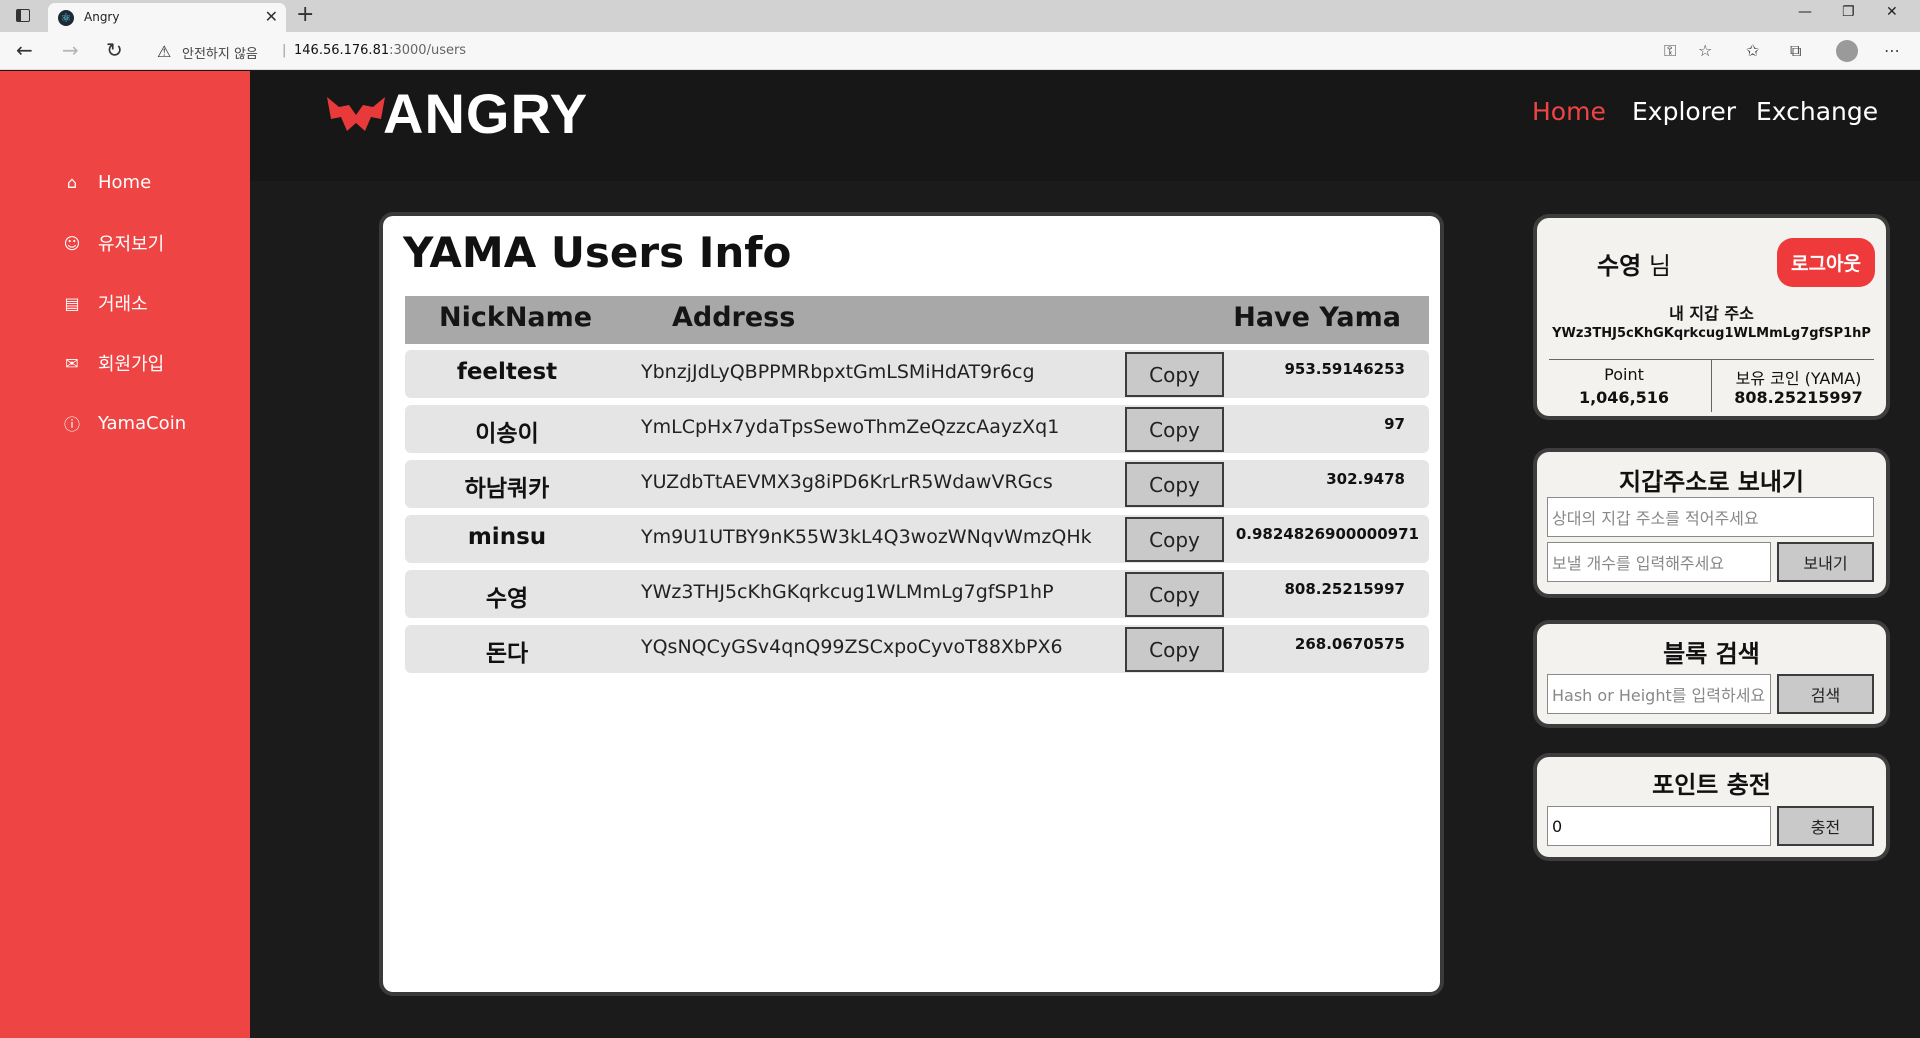  What do you see at coordinates (167, 17) in the screenshot?
I see `browser-tab: ⚛ Angry ✕` at bounding box center [167, 17].